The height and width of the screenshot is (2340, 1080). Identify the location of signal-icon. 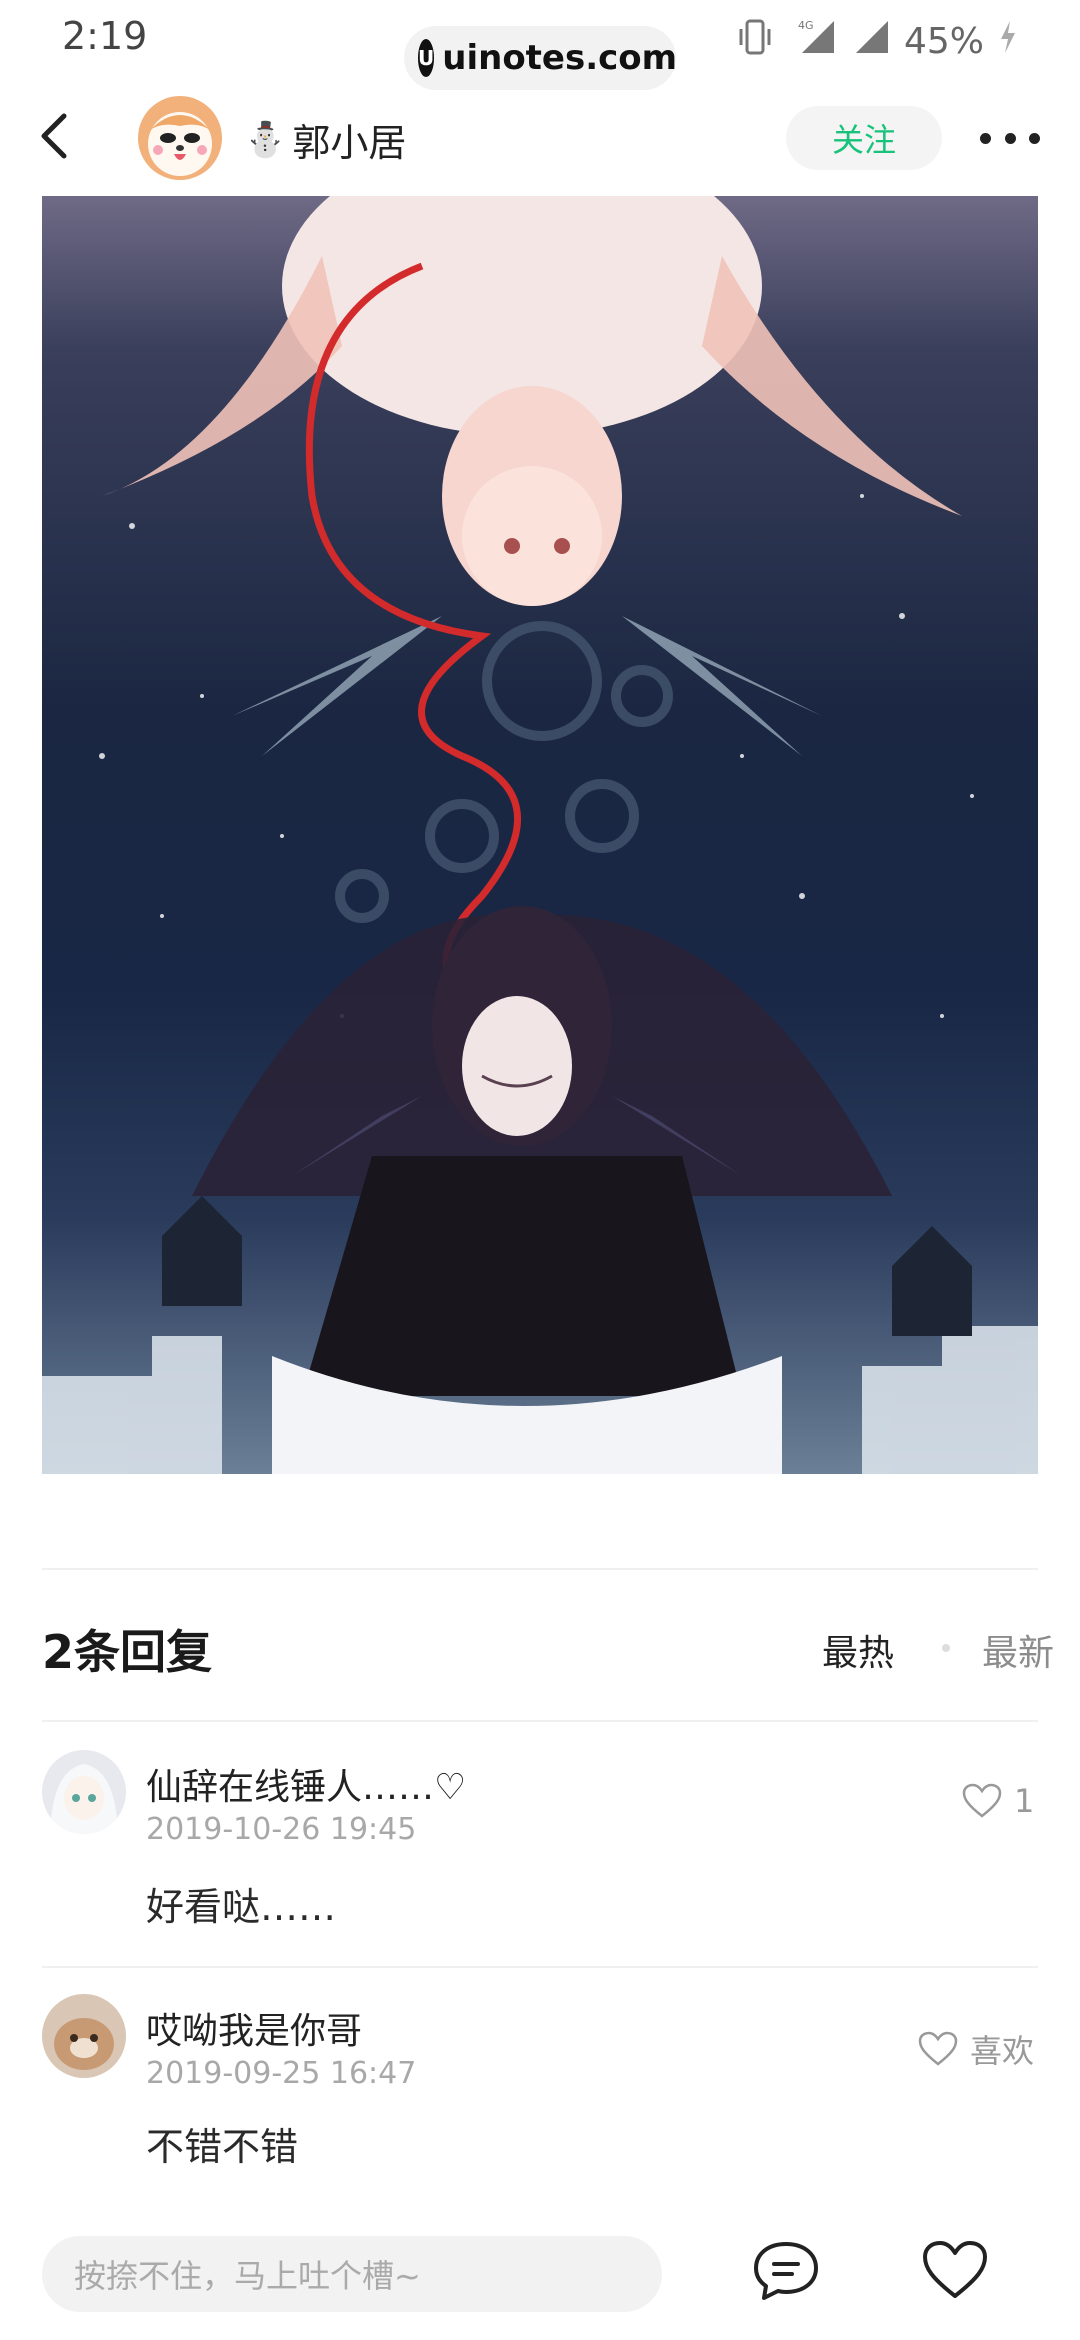
(870, 41).